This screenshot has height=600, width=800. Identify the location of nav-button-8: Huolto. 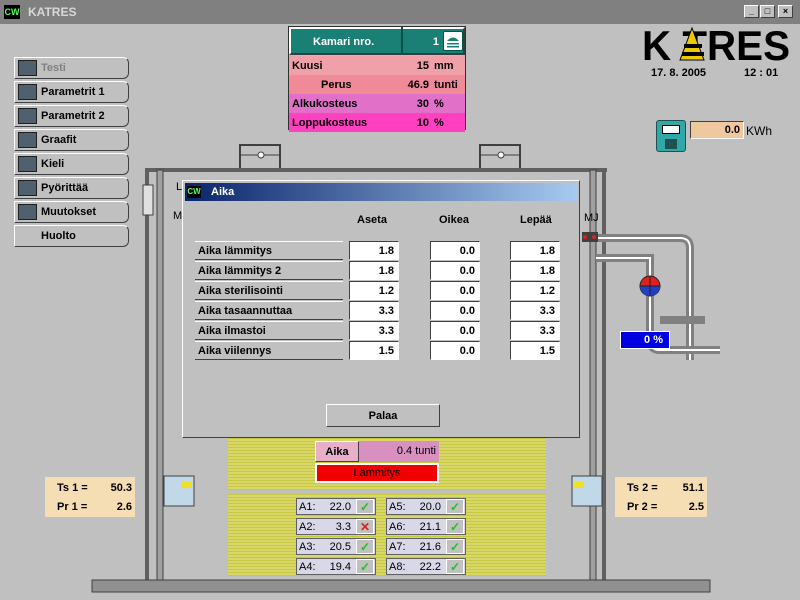
(71, 236).